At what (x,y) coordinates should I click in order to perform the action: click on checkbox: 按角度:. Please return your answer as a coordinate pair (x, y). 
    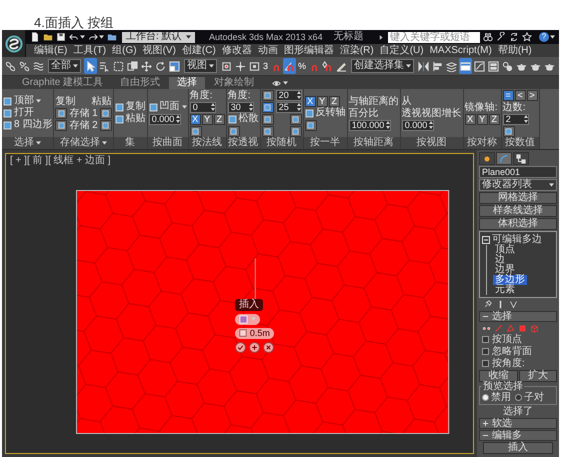
    Looking at the image, I should click on (518, 363).